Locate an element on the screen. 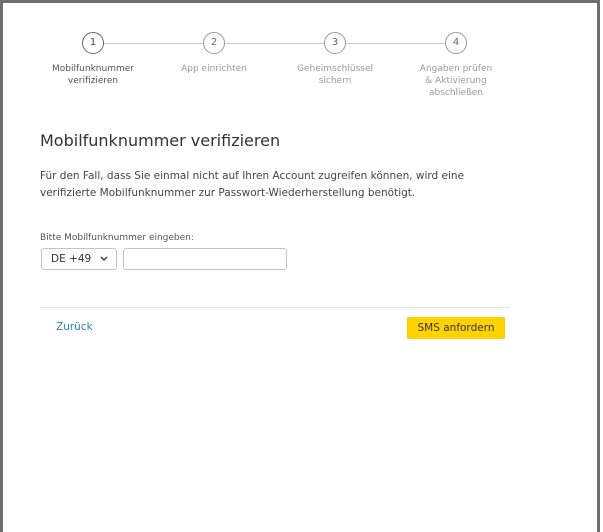  step-label-line: verifizieren is located at coordinates (93, 81).